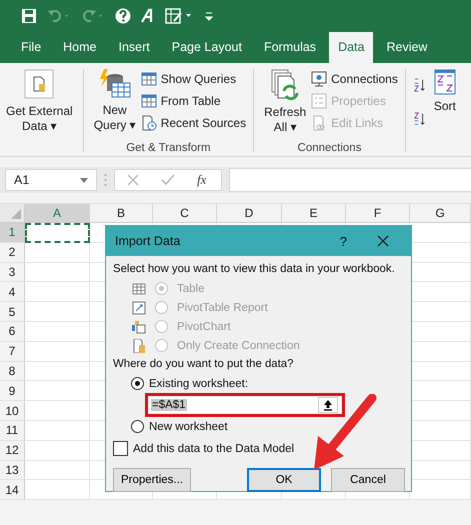  What do you see at coordinates (245, 405) in the screenshot?
I see `range-field: =$A$1` at bounding box center [245, 405].